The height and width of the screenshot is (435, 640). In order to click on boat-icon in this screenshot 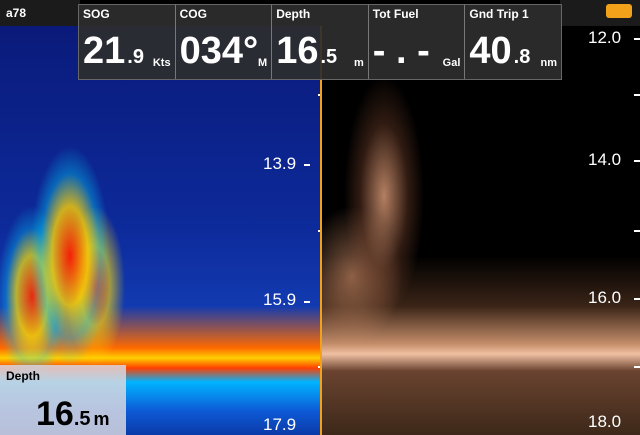, I will do `click(619, 11)`.